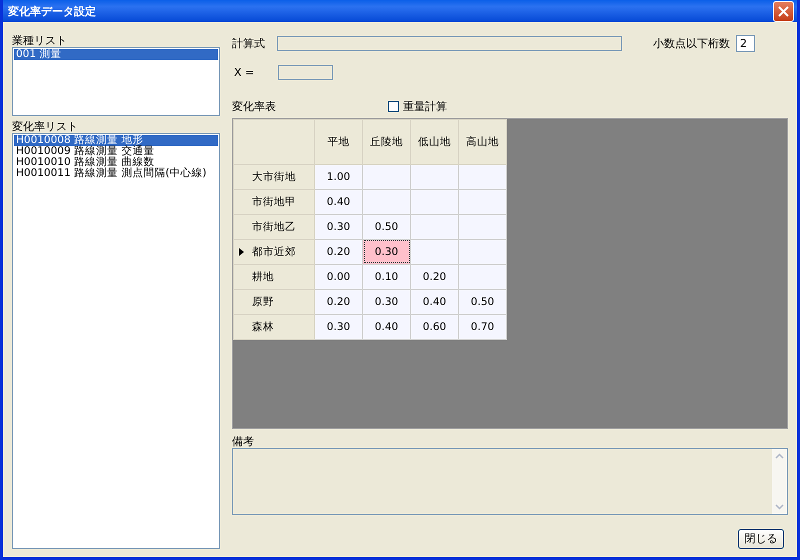 The width and height of the screenshot is (800, 560). Describe the element at coordinates (482, 327) in the screenshot. I see `table-cell: 0.70` at that location.